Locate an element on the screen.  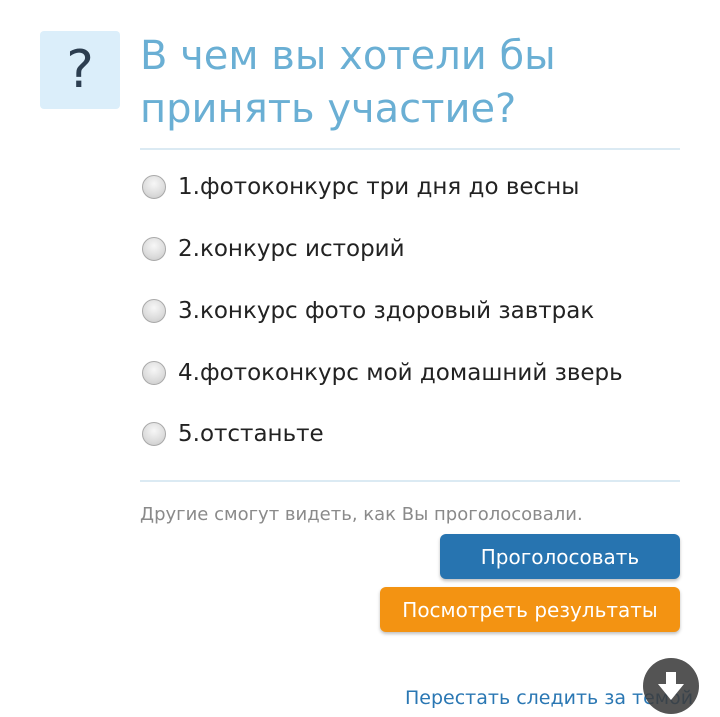
divider-bottom is located at coordinates (410, 481).